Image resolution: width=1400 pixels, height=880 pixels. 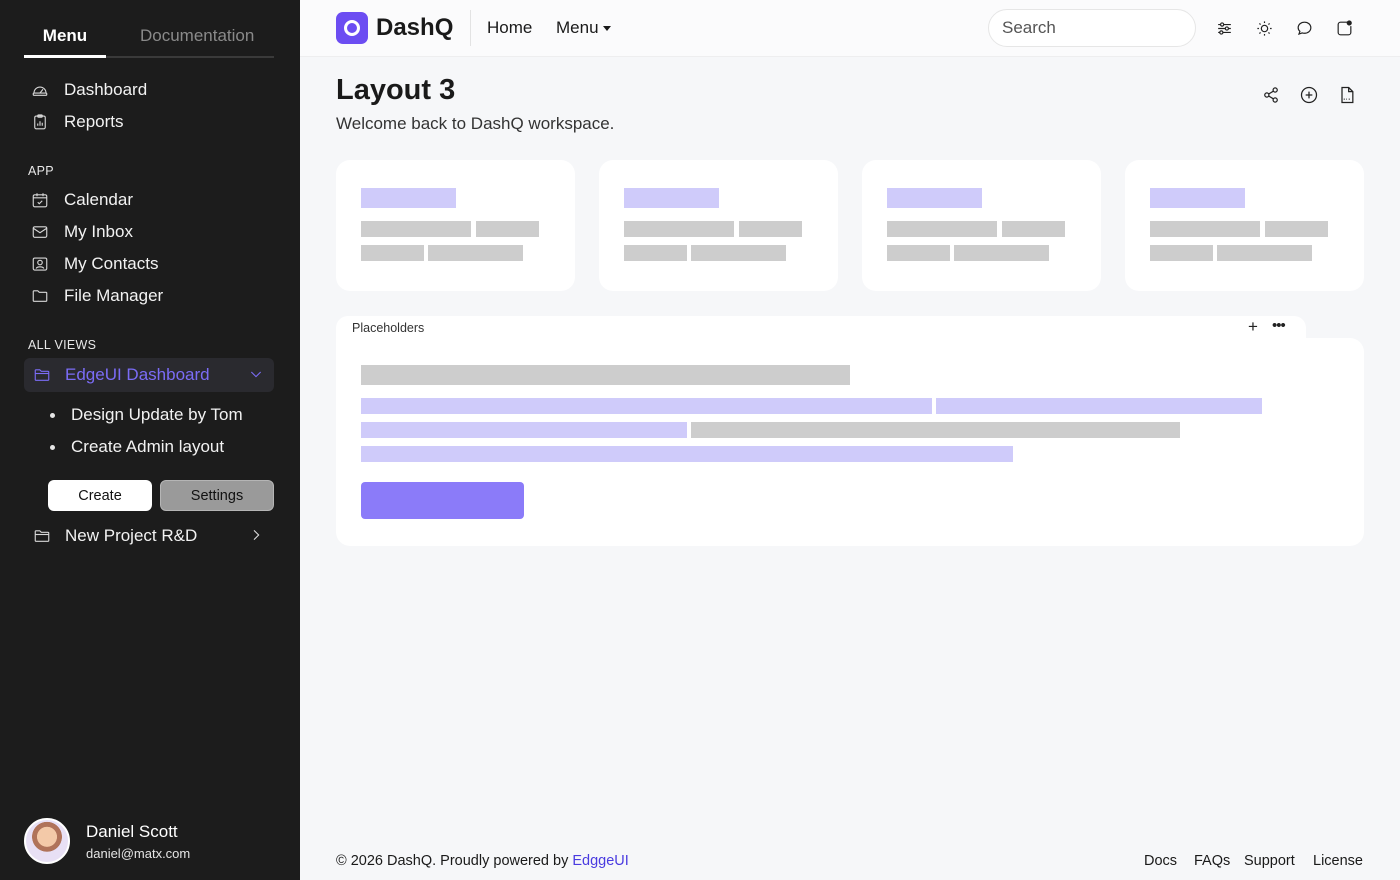 What do you see at coordinates (40, 122) in the screenshot?
I see `clipboard-chart-icon` at bounding box center [40, 122].